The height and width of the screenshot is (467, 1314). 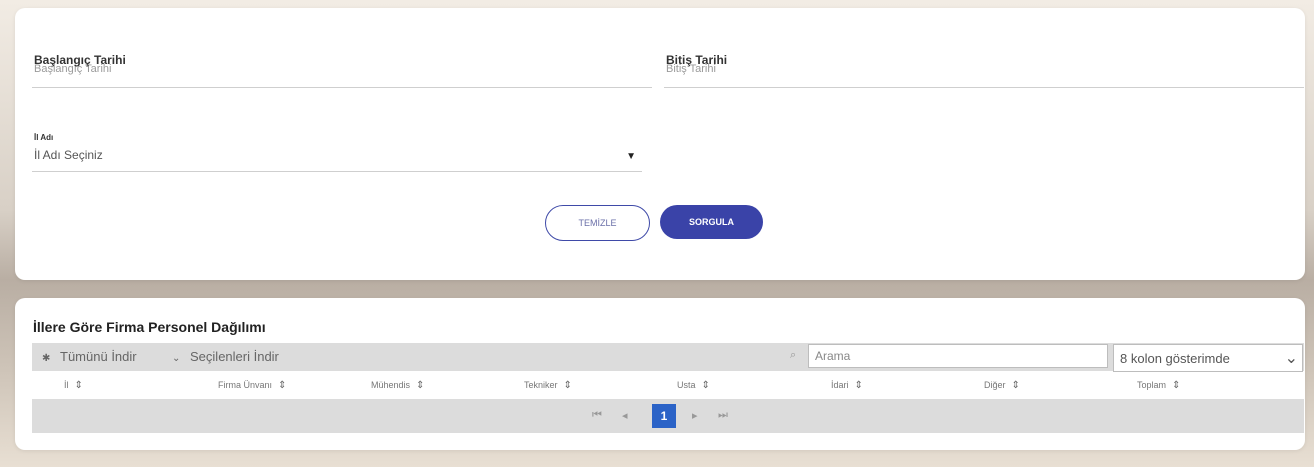 What do you see at coordinates (46, 358) in the screenshot?
I see `download-icon: ✱` at bounding box center [46, 358].